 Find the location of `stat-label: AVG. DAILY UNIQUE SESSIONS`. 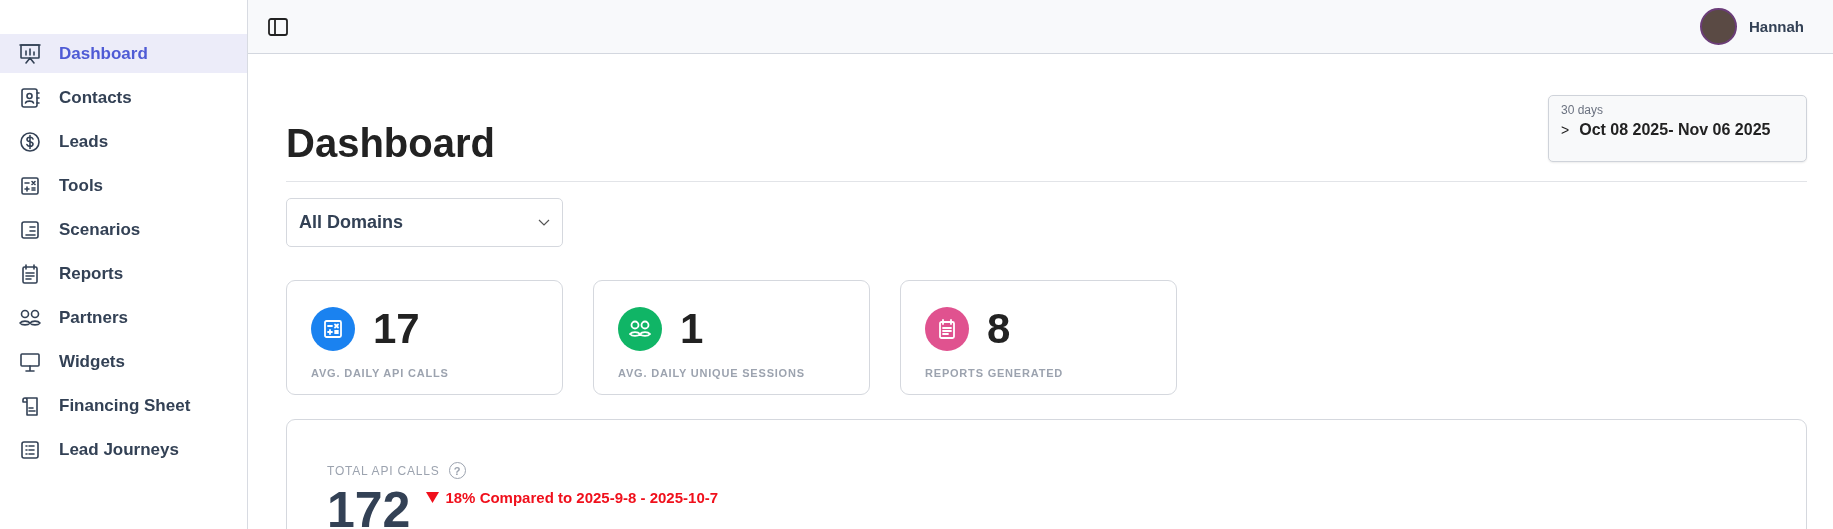

stat-label: AVG. DAILY UNIQUE SESSIONS is located at coordinates (712, 373).